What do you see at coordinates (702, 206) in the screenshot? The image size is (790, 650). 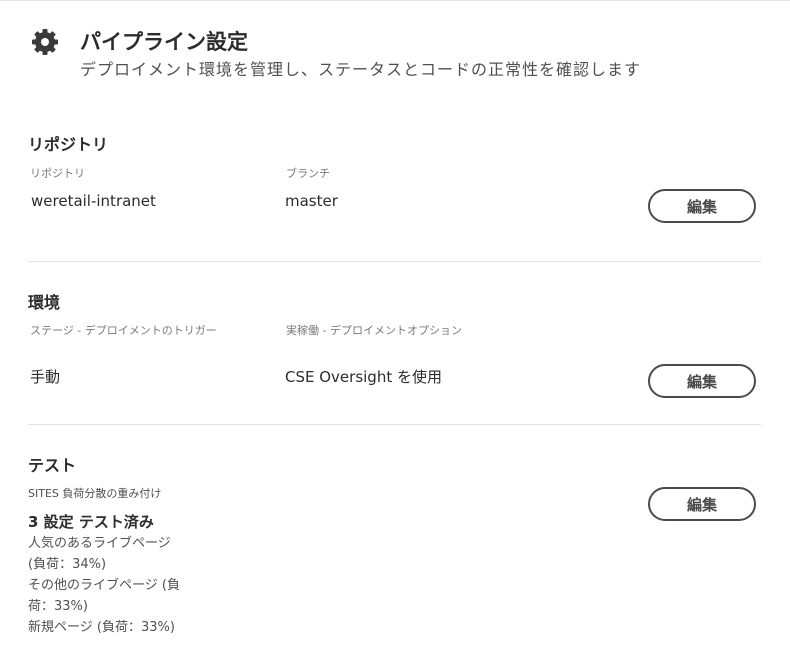 I see `edit-repository-button: 編集` at bounding box center [702, 206].